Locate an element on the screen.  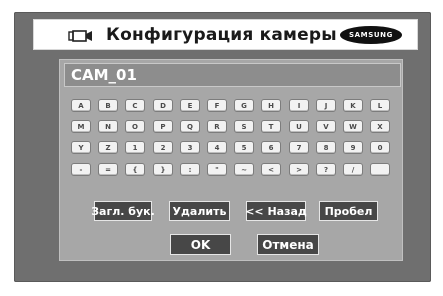
keyboard-key: : is located at coordinates (190, 169).